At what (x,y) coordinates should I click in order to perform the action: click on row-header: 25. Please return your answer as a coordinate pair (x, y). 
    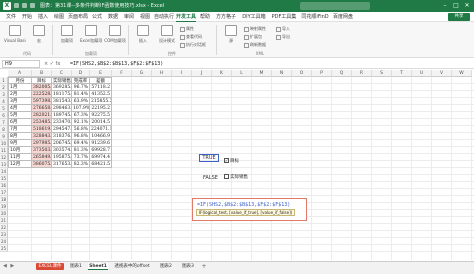
    Looking at the image, I should click on (4, 248).